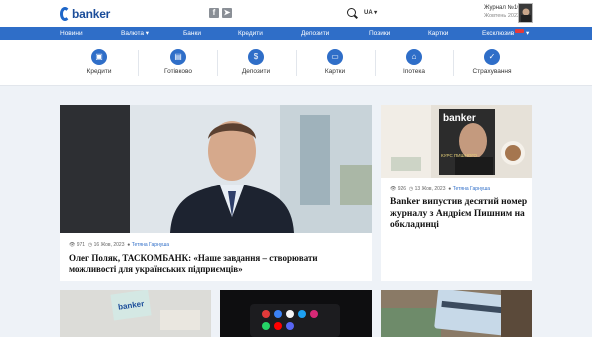 Image resolution: width=592 pixels, height=337 pixels. Describe the element at coordinates (430, 189) in the screenshot. I see `article-date: 13 Жов, 2023` at that location.